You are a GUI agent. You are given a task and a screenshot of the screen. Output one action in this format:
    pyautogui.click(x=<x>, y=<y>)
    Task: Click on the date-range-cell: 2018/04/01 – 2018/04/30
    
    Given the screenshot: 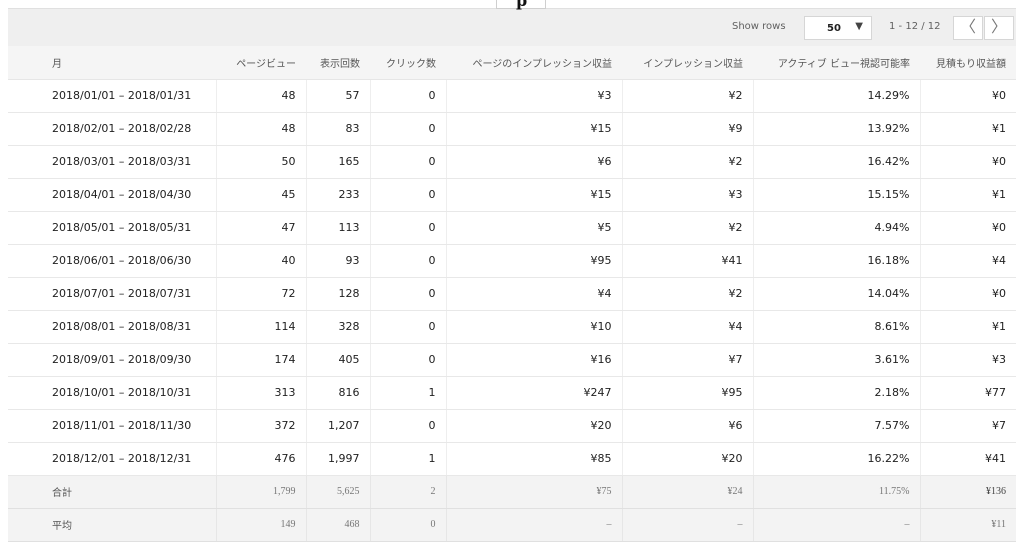 What is the action you would take?
    pyautogui.click(x=112, y=195)
    